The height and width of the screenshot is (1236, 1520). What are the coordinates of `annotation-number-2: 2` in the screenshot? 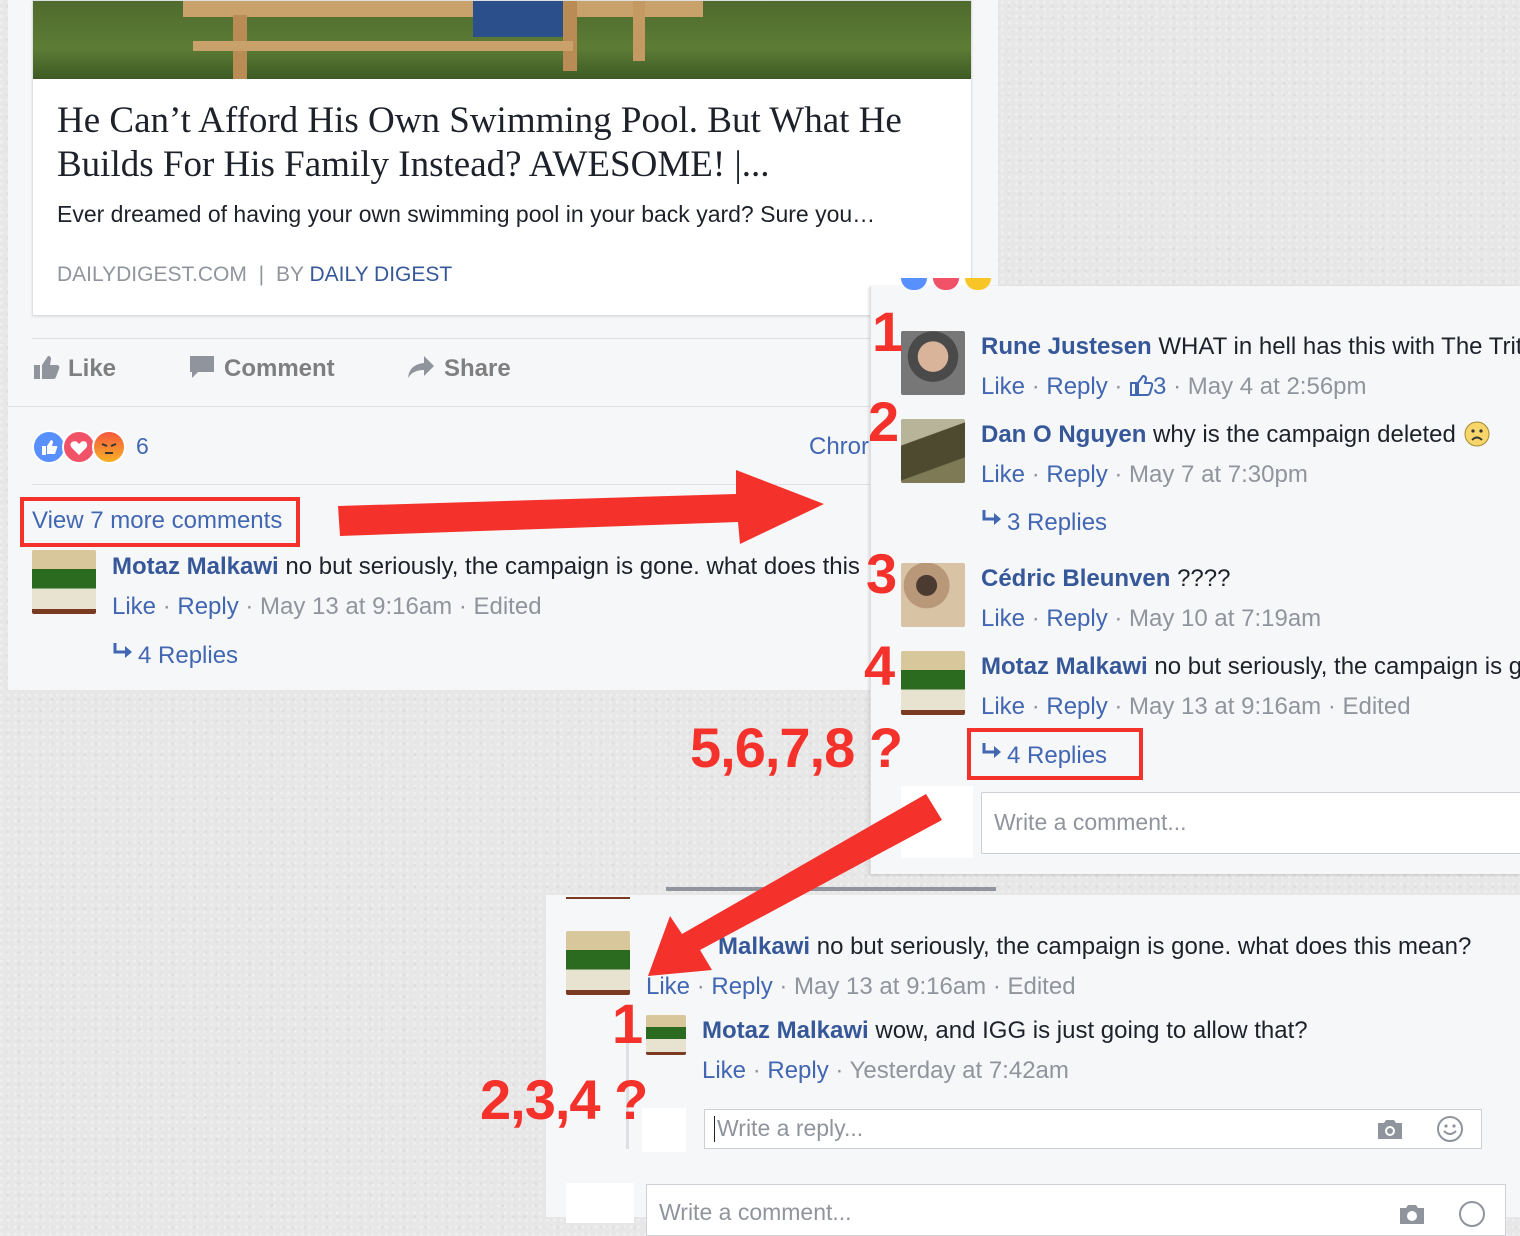 It's located at (884, 421).